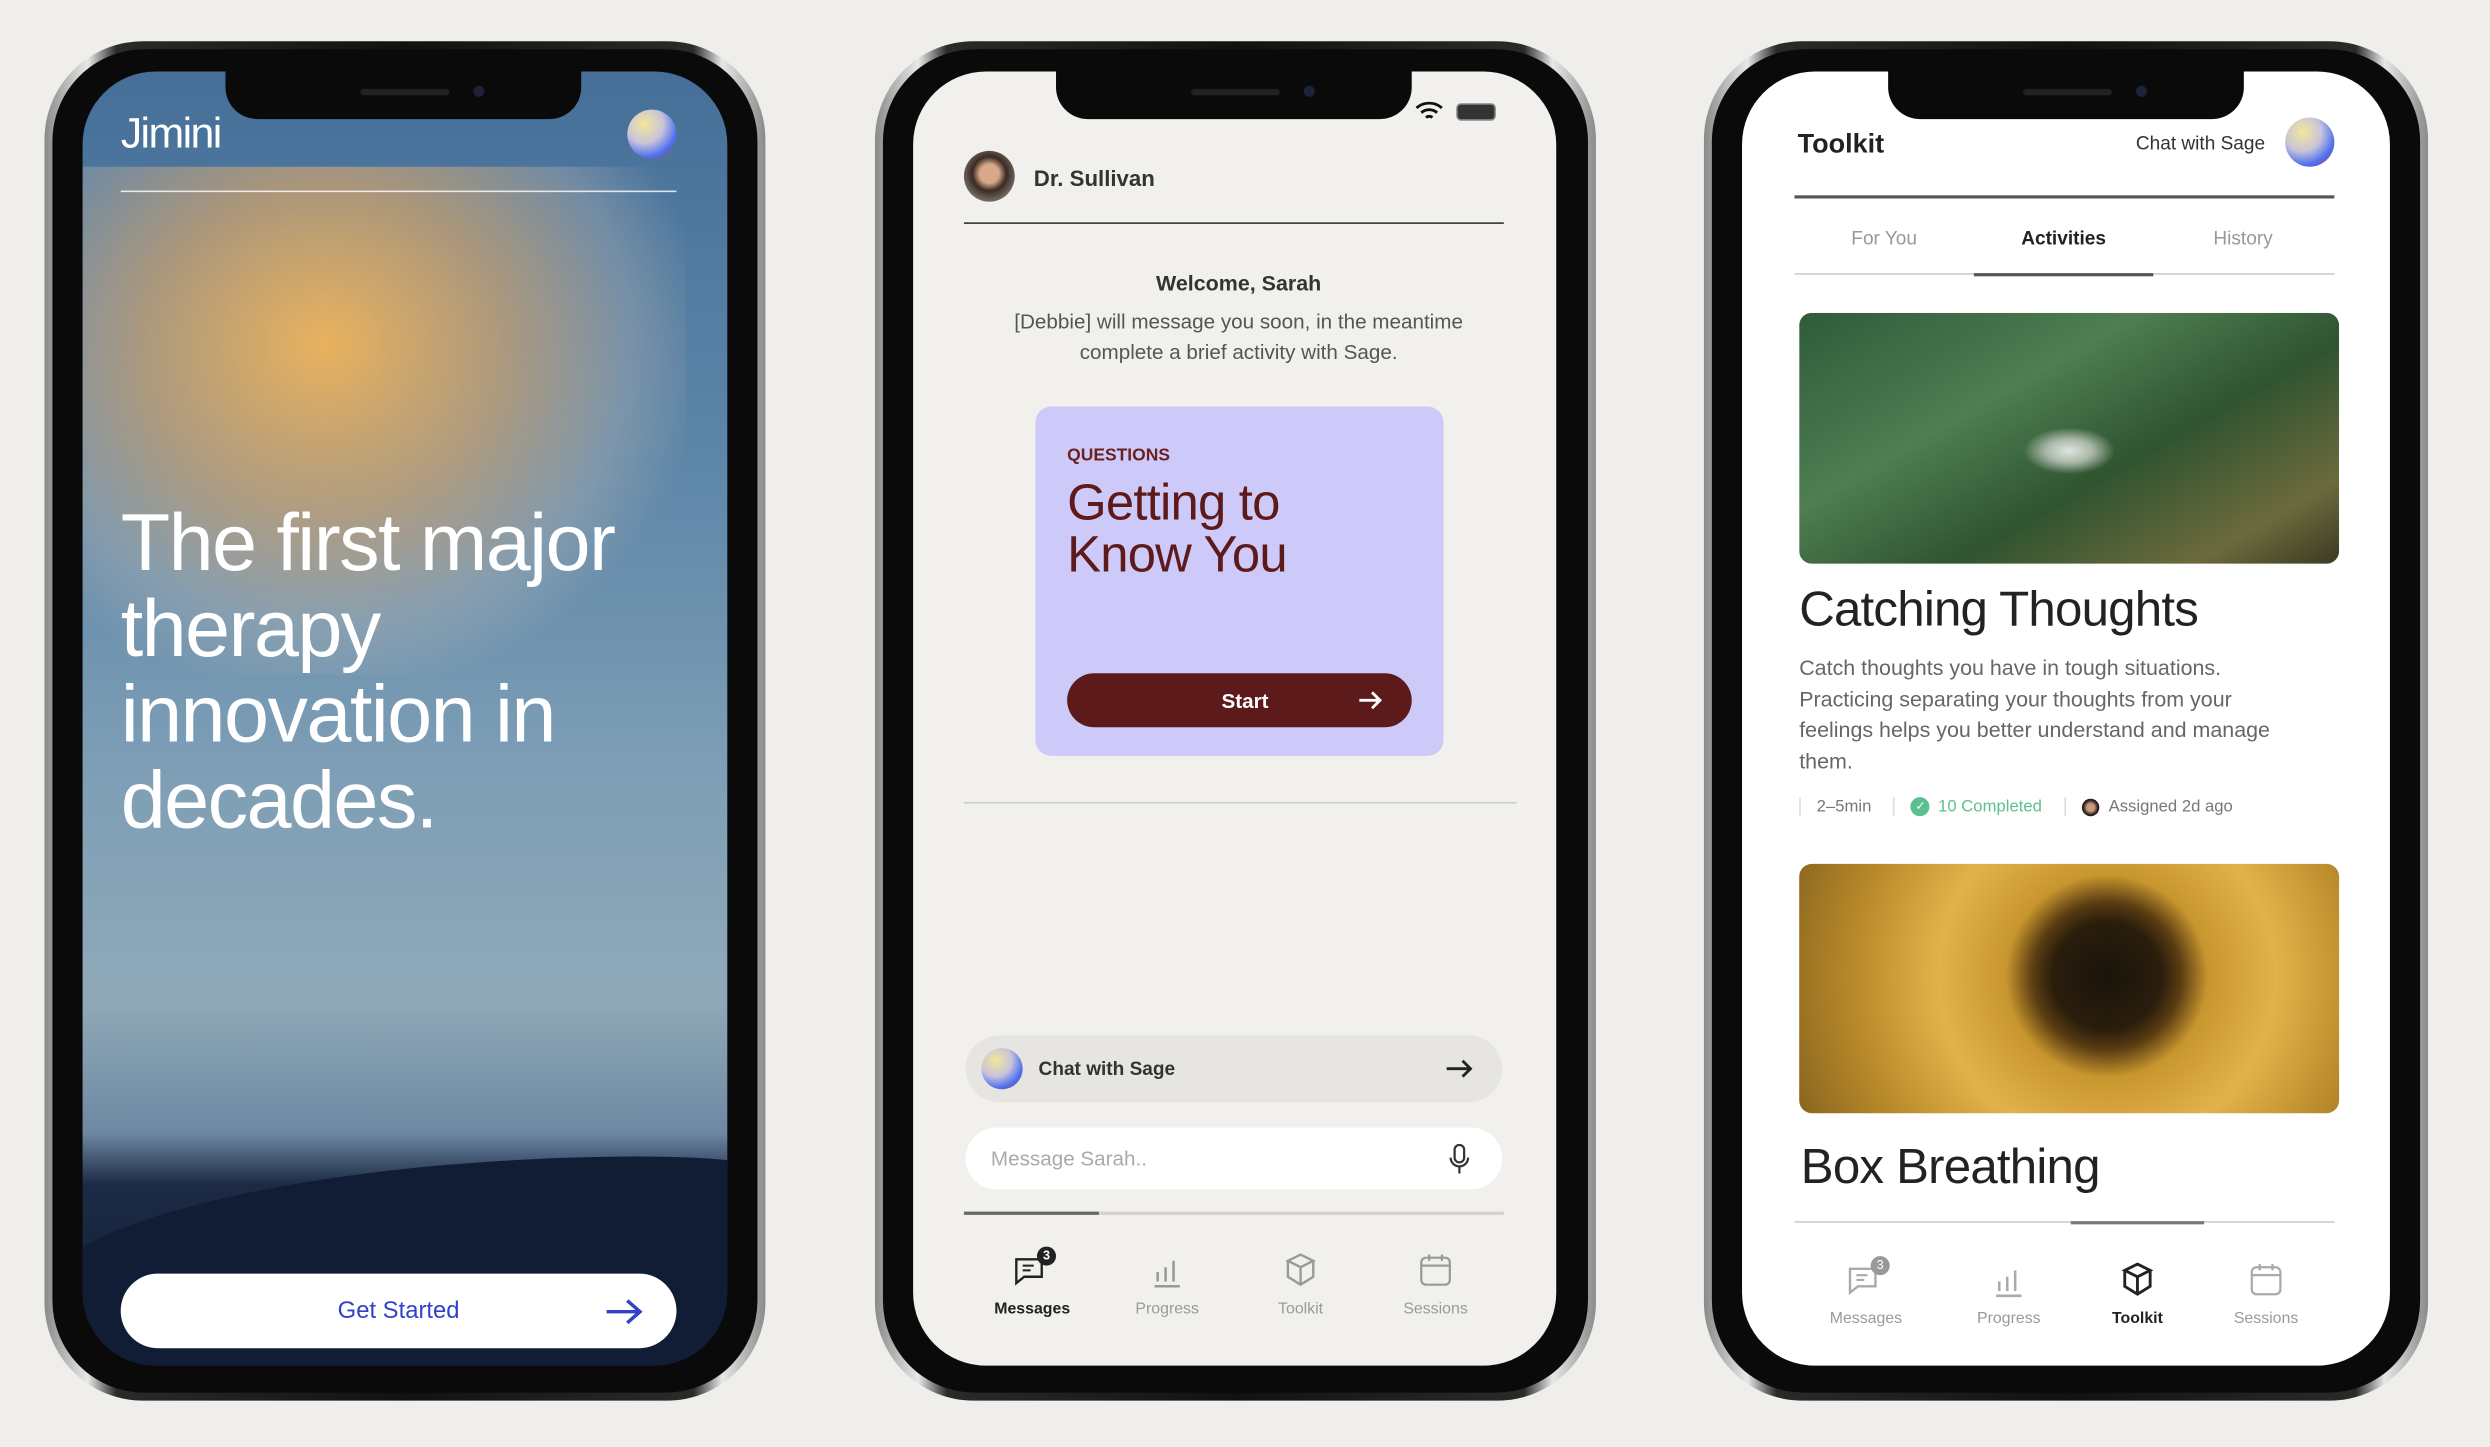 The width and height of the screenshot is (2490, 1447). What do you see at coordinates (1459, 1159) in the screenshot?
I see `microphone-icon` at bounding box center [1459, 1159].